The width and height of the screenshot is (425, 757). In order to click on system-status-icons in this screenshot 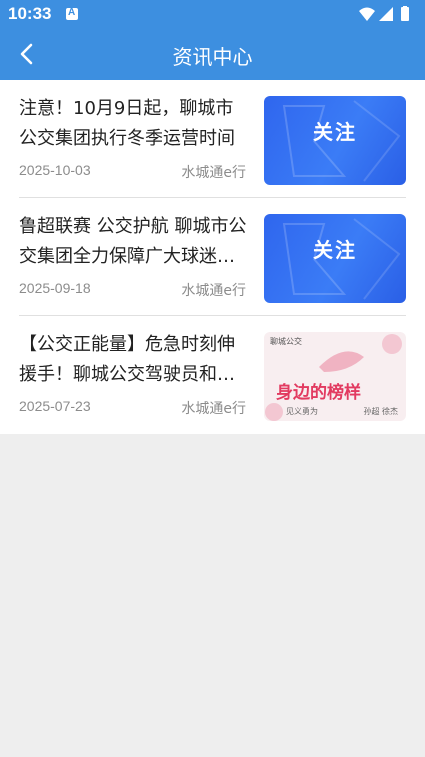, I will do `click(384, 13)`.